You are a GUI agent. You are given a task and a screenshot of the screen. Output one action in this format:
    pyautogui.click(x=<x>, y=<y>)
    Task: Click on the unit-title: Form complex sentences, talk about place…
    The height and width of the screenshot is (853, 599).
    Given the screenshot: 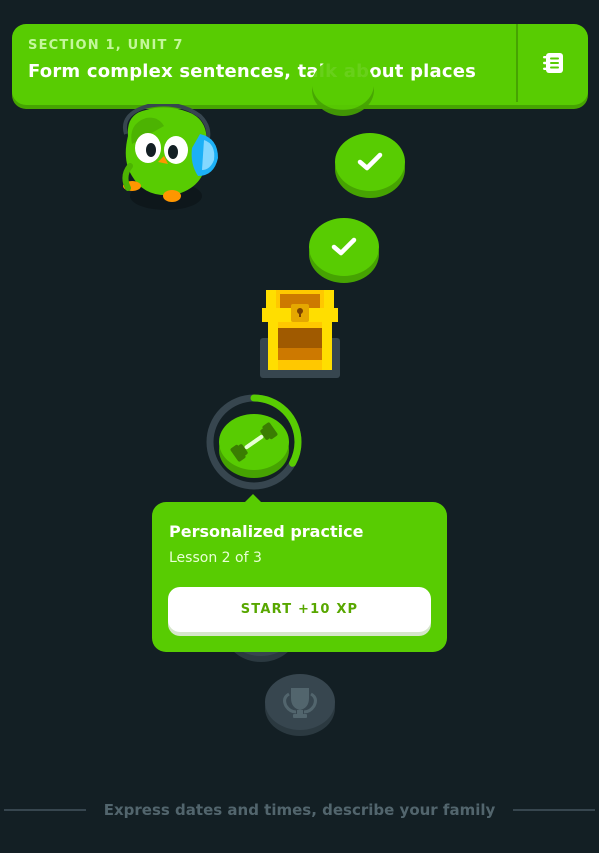 What is the action you would take?
    pyautogui.click(x=252, y=71)
    